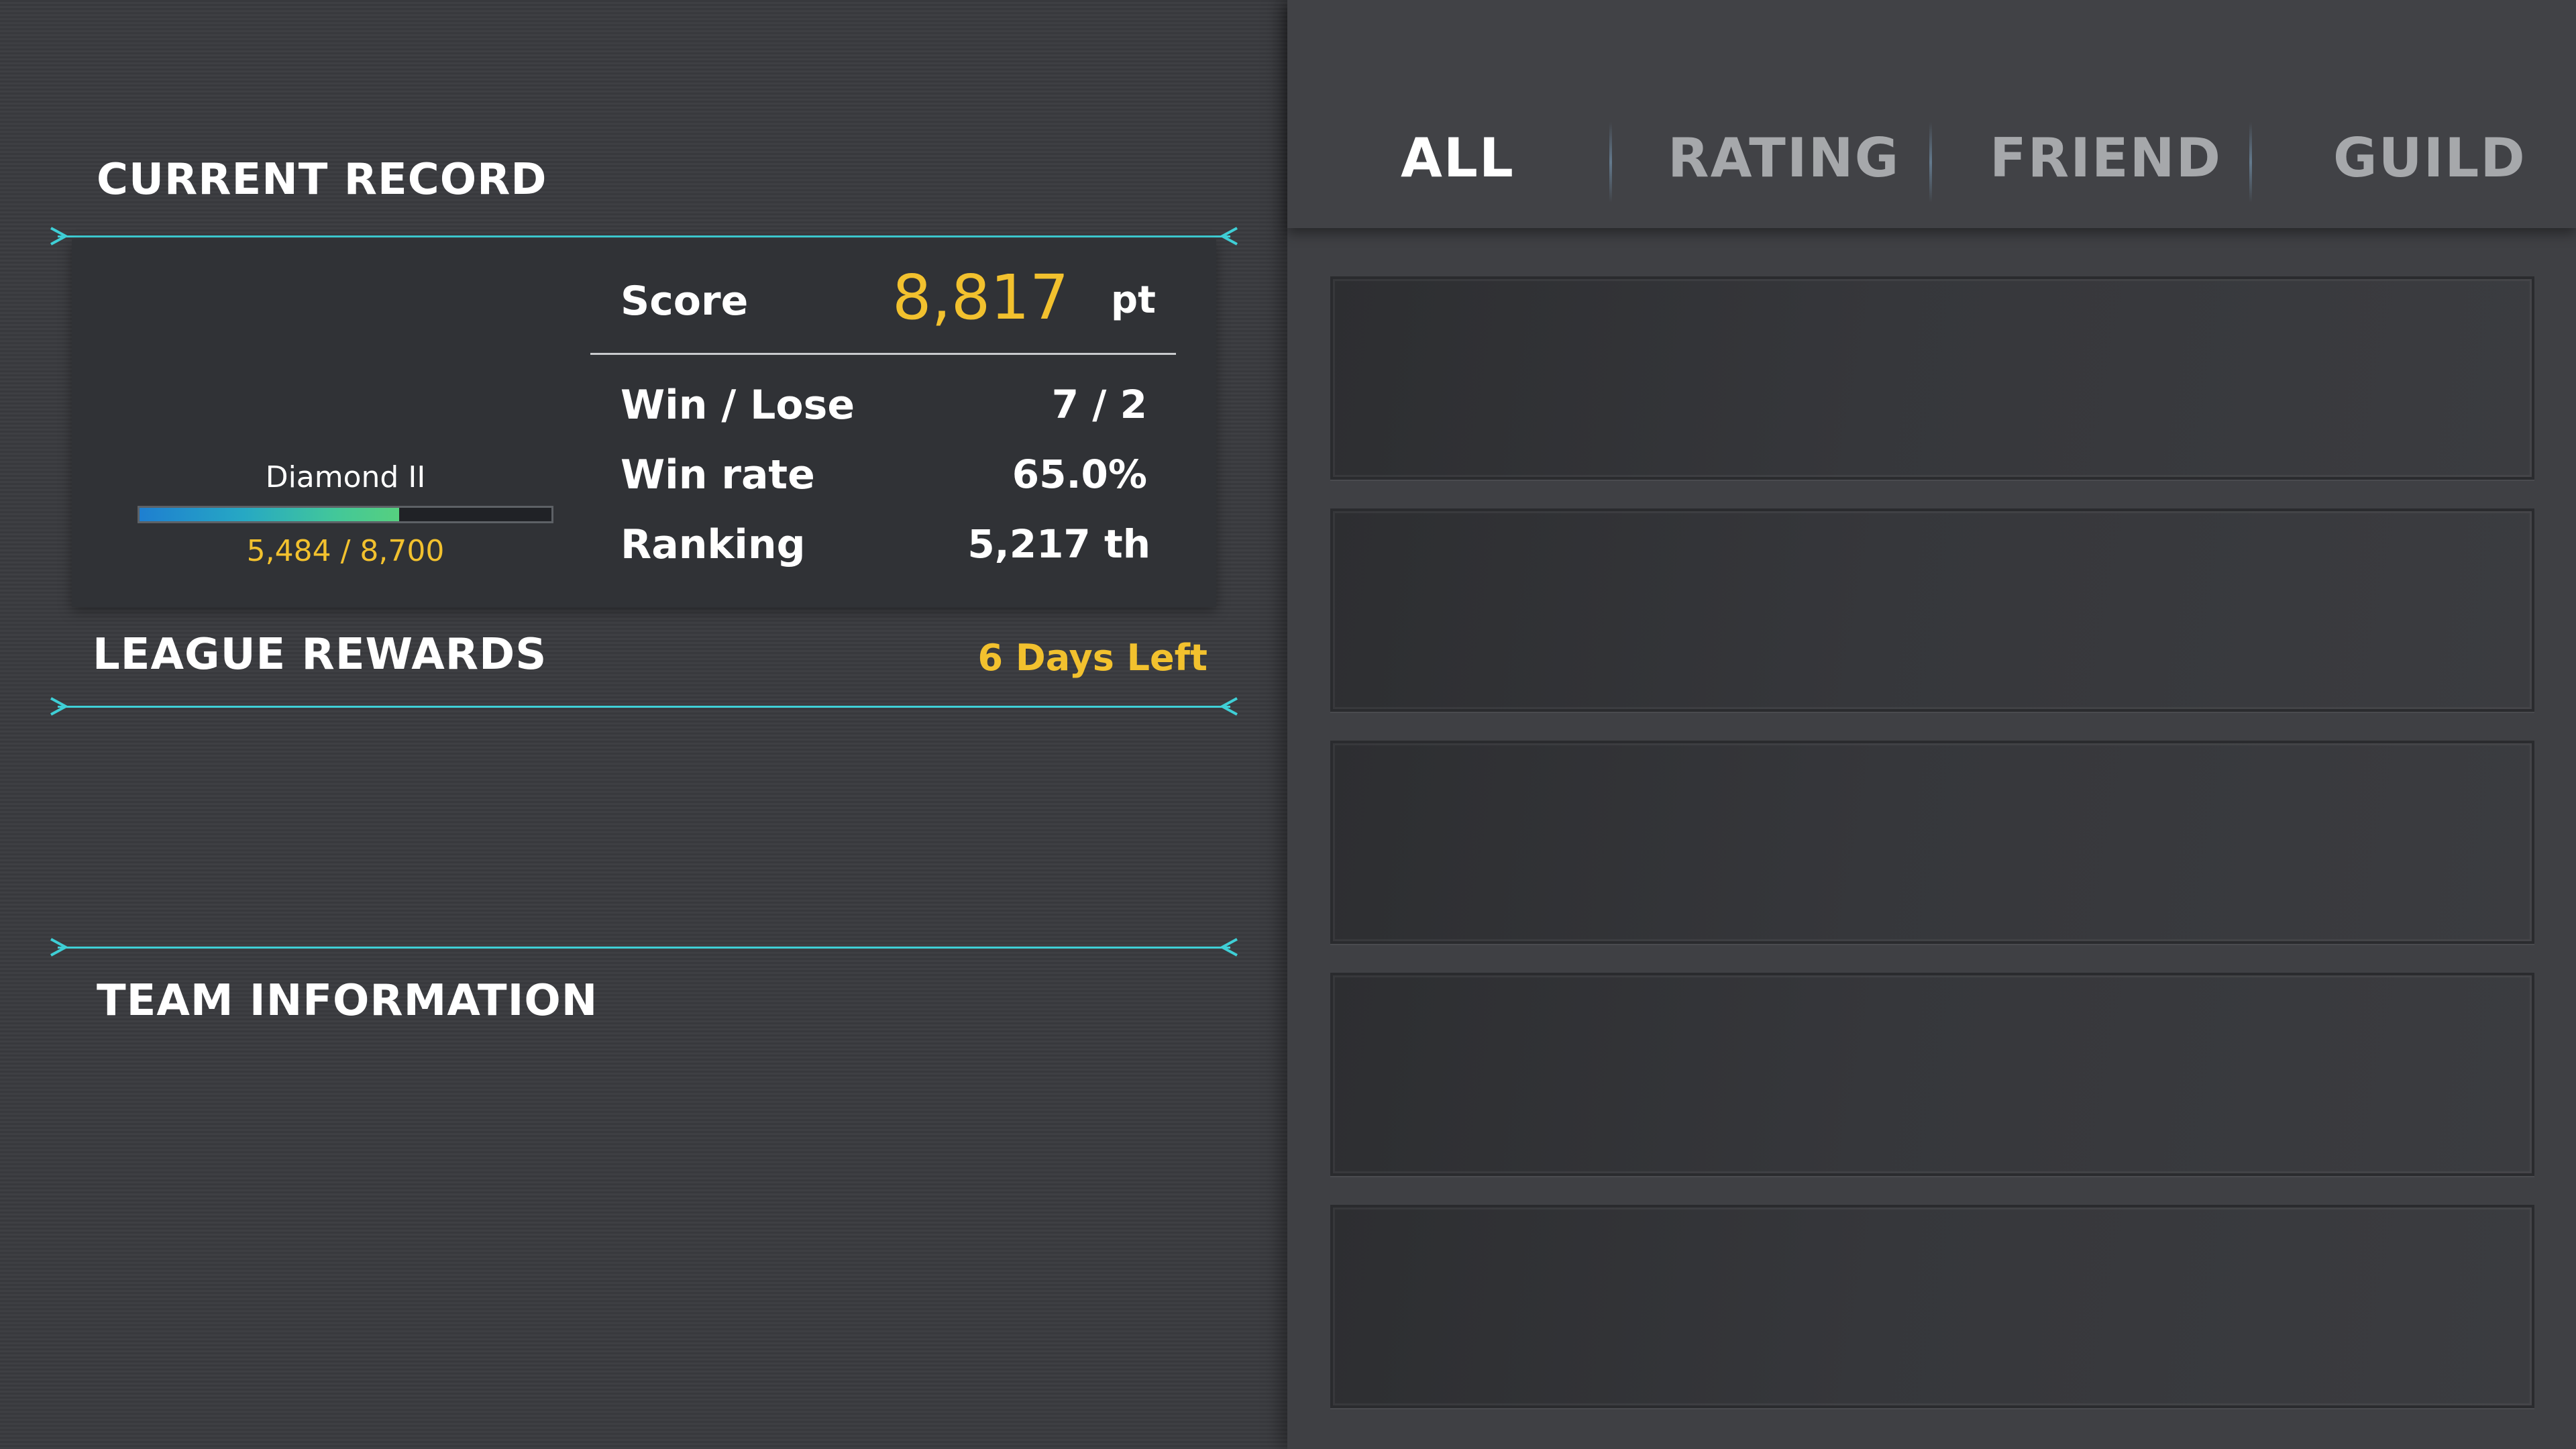 This screenshot has width=2576, height=1449. What do you see at coordinates (269, 514) in the screenshot?
I see `rank-progress-fill` at bounding box center [269, 514].